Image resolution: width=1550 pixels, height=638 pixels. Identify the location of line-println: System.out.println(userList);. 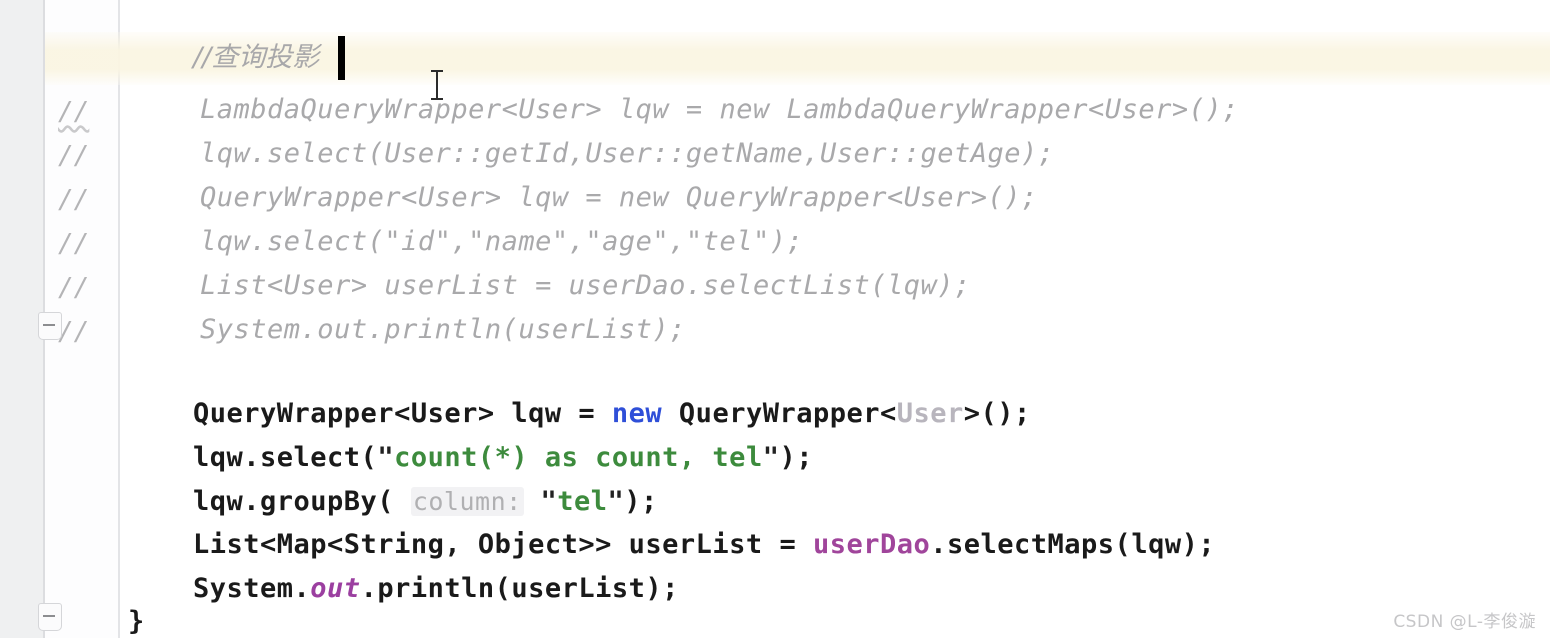
(436, 589).